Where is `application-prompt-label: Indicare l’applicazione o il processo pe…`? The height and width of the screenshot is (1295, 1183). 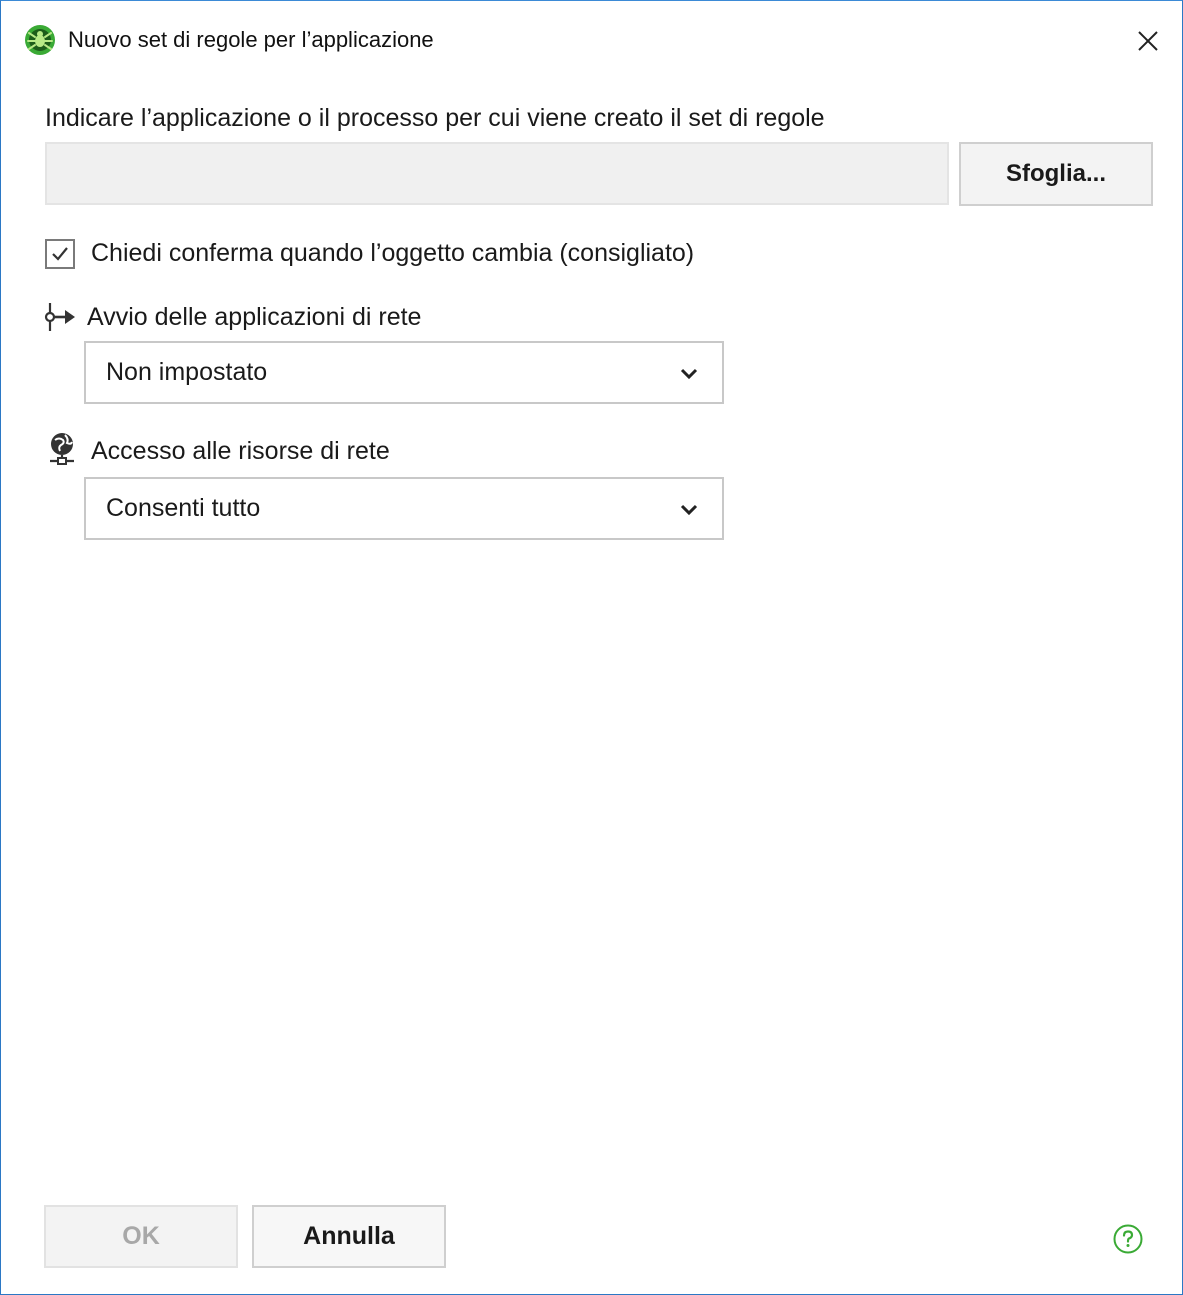
application-prompt-label: Indicare l’applicazione o il processo pe… is located at coordinates (435, 118).